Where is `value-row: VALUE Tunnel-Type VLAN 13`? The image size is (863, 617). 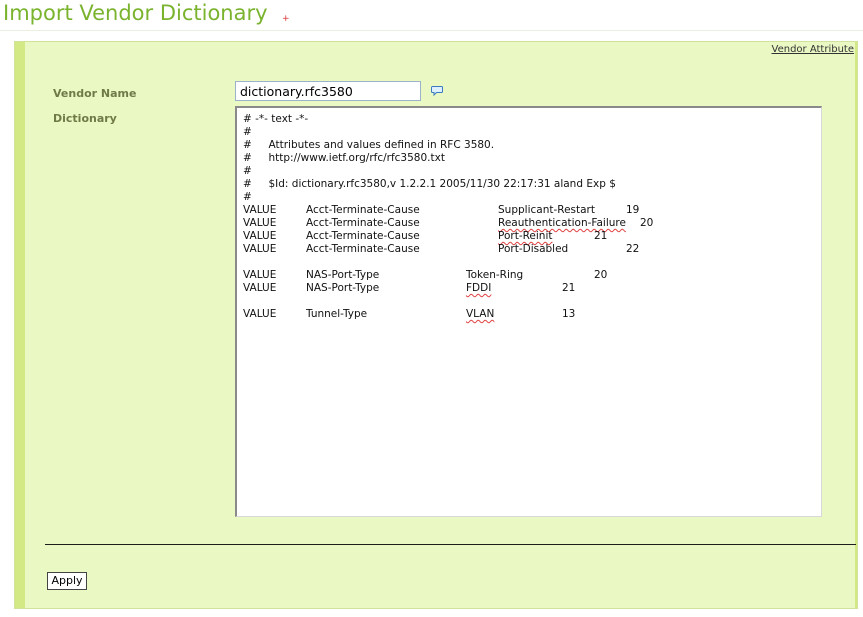 value-row: VALUE Tunnel-Type VLAN 13 is located at coordinates (523, 314).